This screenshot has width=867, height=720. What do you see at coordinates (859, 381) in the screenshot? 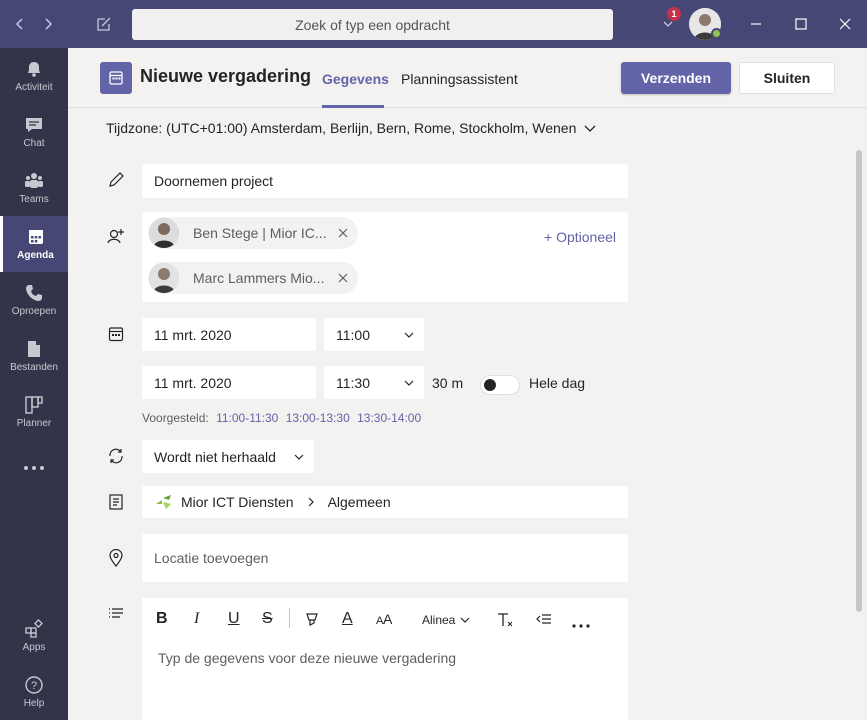
I see `scrollbar` at bounding box center [859, 381].